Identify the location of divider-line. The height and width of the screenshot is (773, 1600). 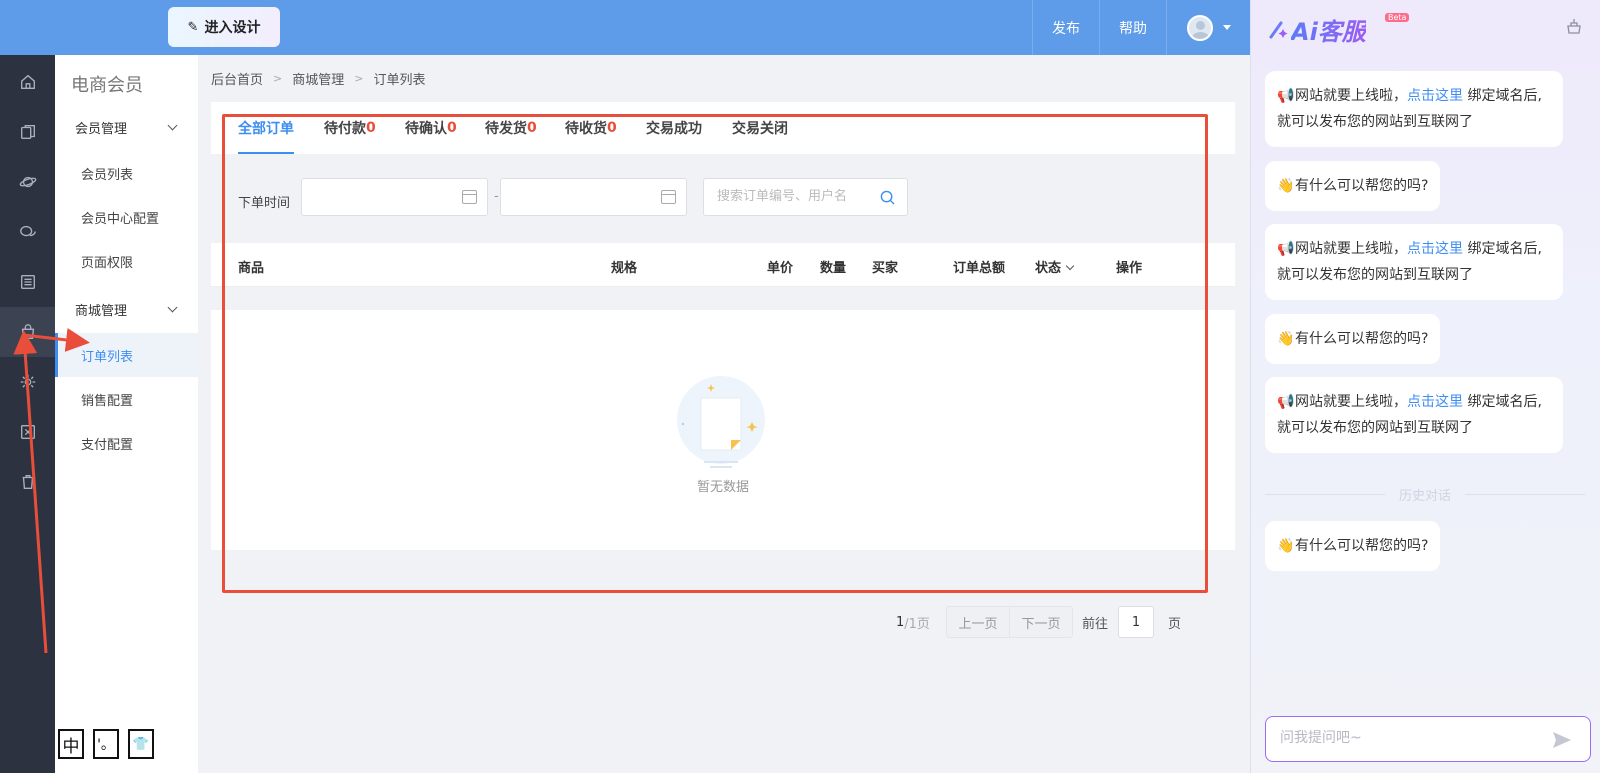
(1325, 494).